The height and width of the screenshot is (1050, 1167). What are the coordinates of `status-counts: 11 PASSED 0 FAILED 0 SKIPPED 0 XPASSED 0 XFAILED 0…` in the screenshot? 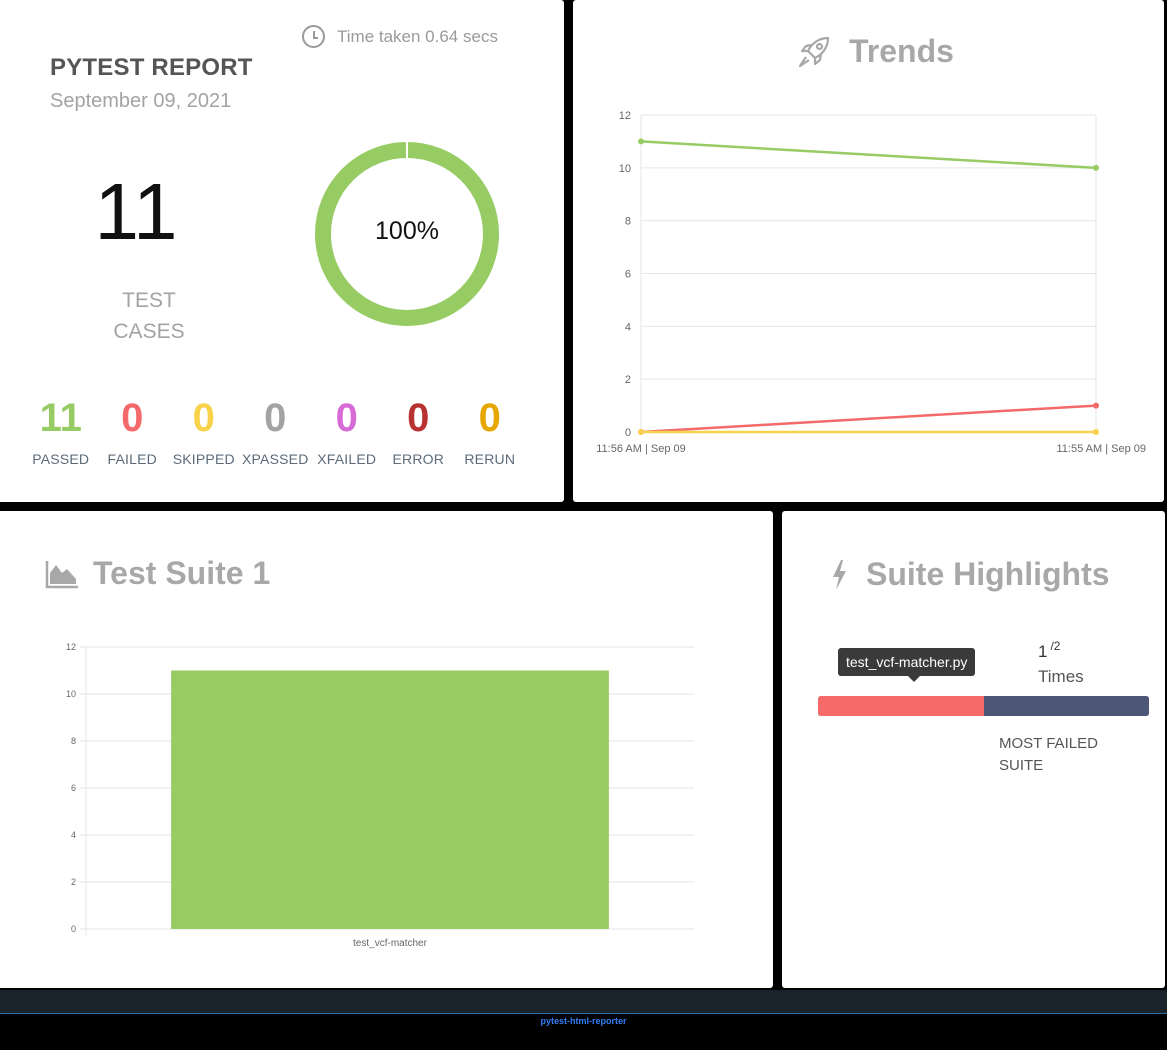 It's located at (275, 431).